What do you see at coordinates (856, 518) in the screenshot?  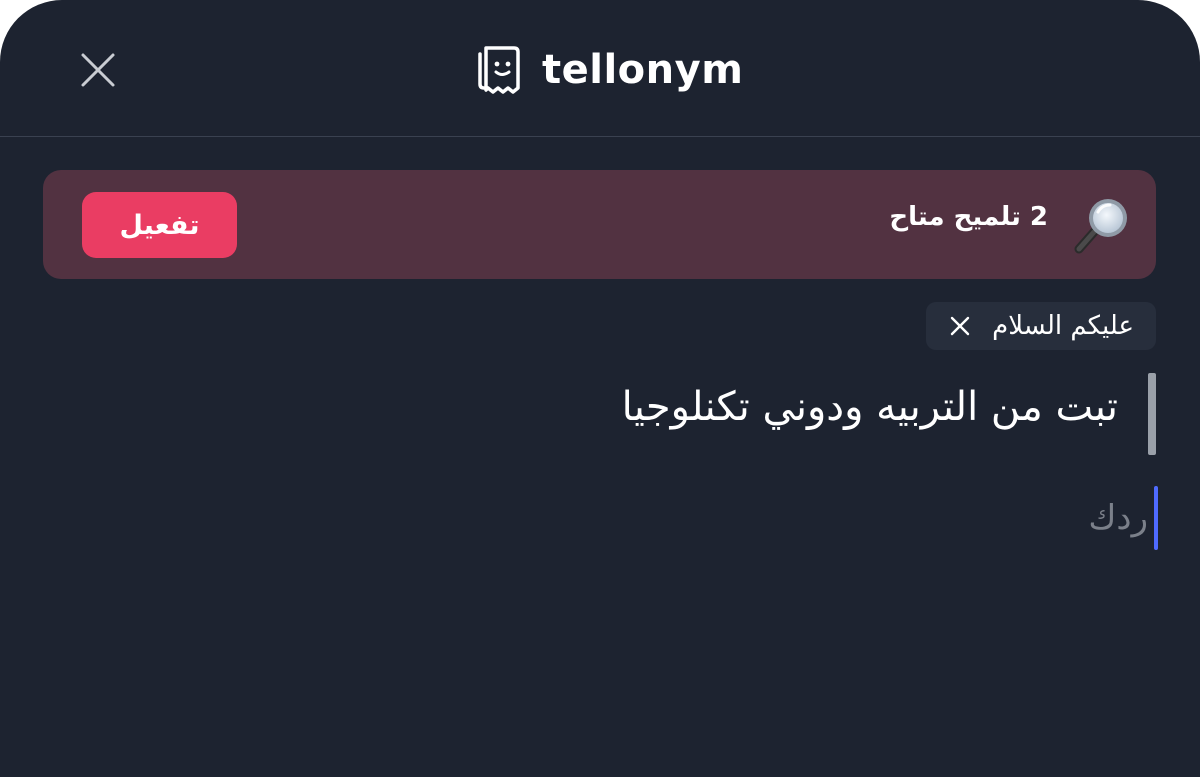 I see `reply-input` at bounding box center [856, 518].